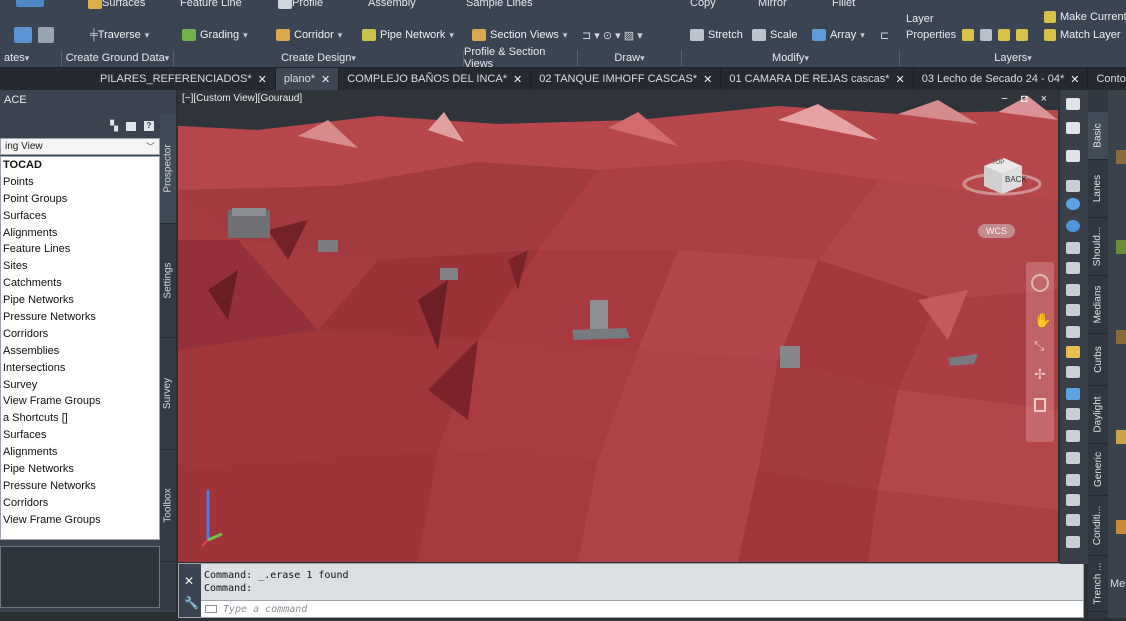 The height and width of the screenshot is (621, 1126). What do you see at coordinates (626, 79) in the screenshot?
I see `tab-tanque-imhoff: 02 TANQUE IMHOFF CASCAS* ✕` at bounding box center [626, 79].